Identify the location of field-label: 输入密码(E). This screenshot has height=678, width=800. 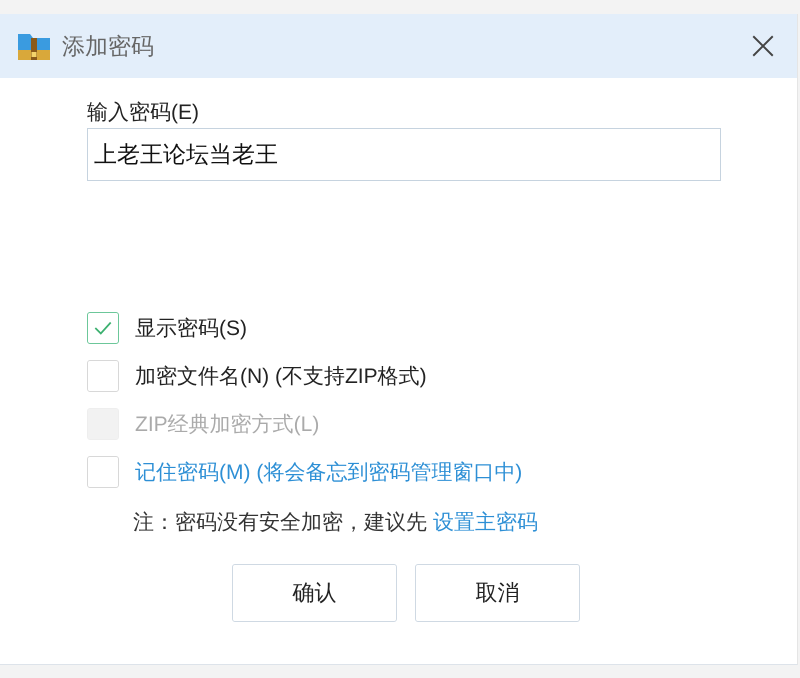
(143, 113).